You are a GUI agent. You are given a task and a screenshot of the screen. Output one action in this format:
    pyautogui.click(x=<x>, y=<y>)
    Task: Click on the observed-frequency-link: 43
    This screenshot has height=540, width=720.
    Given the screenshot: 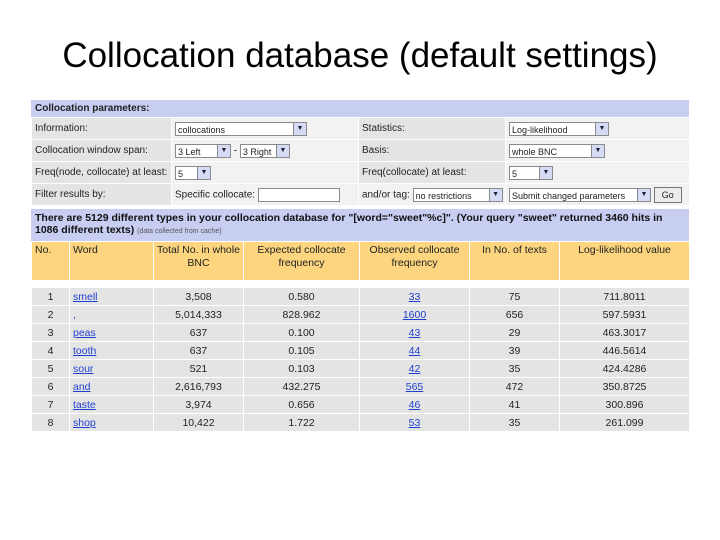 What is the action you would take?
    pyautogui.click(x=415, y=333)
    